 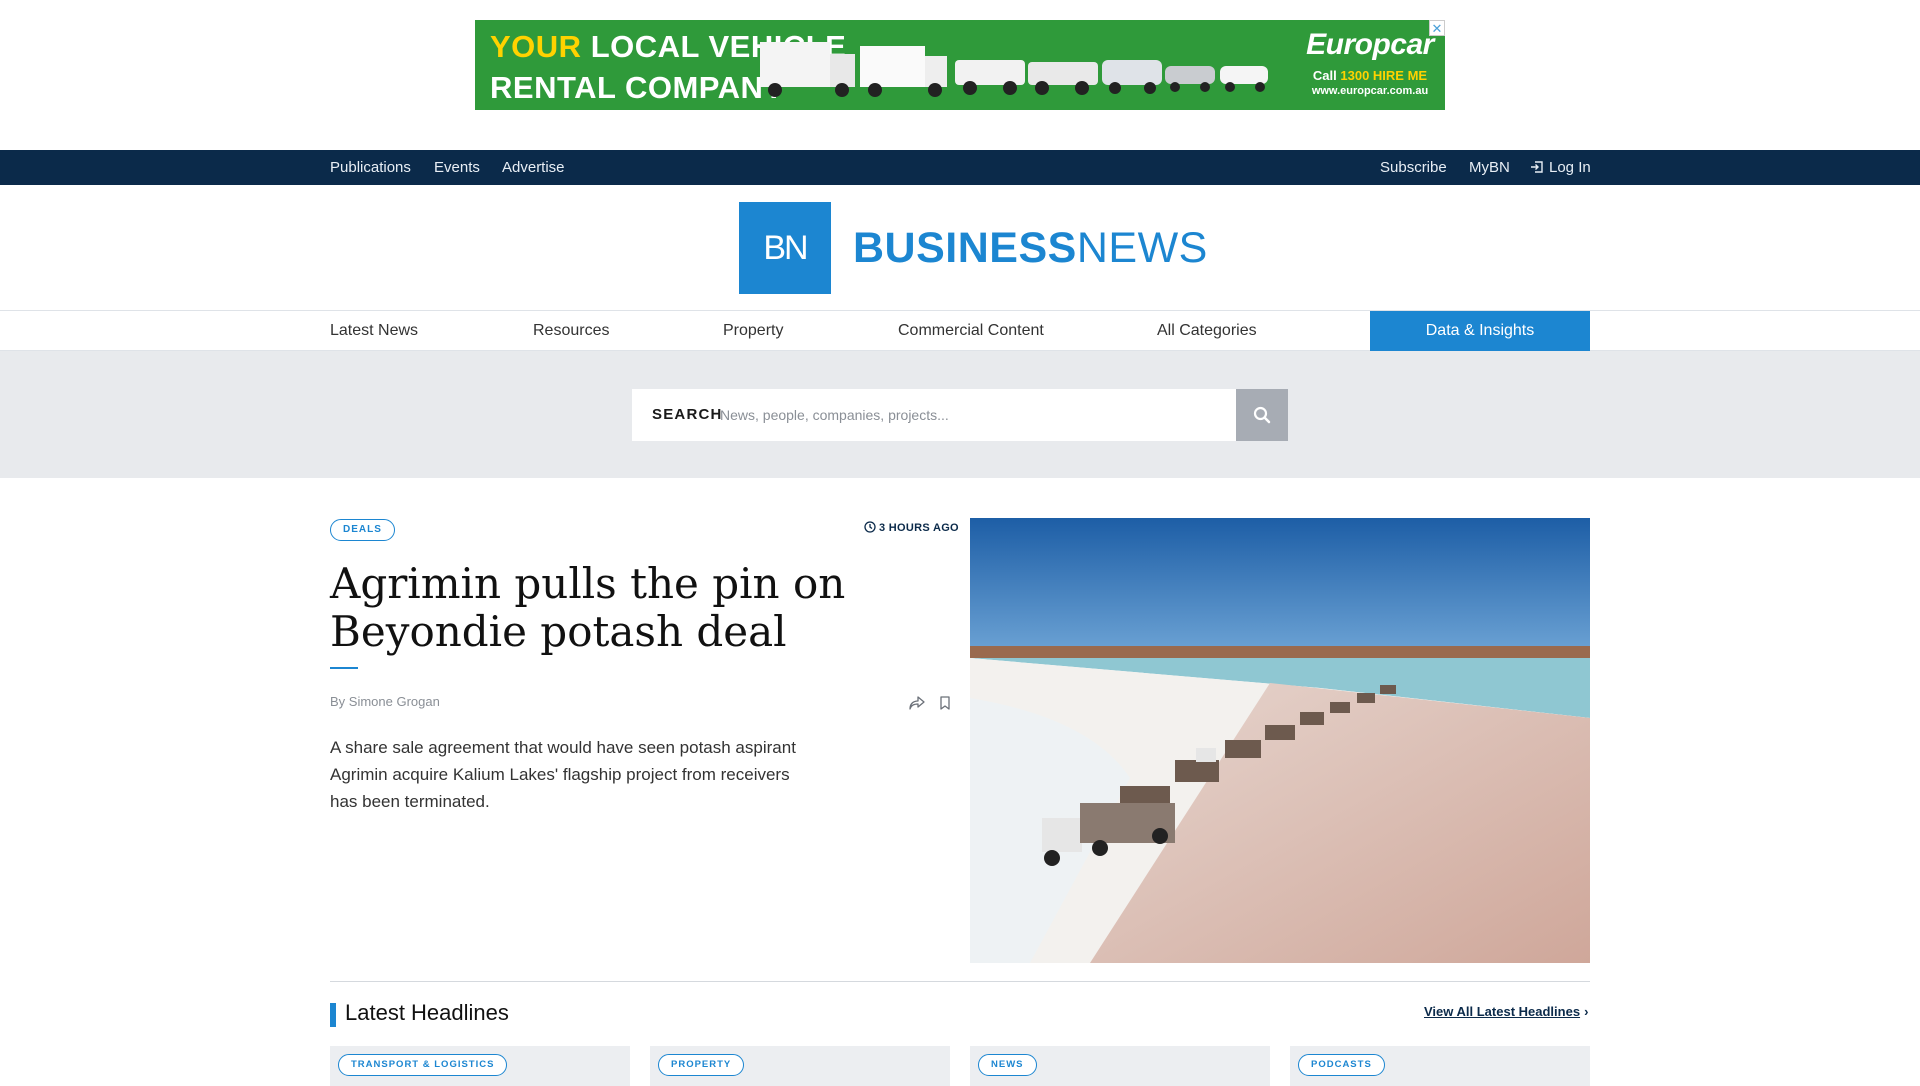 I want to click on search-button, so click(x=1262, y=415).